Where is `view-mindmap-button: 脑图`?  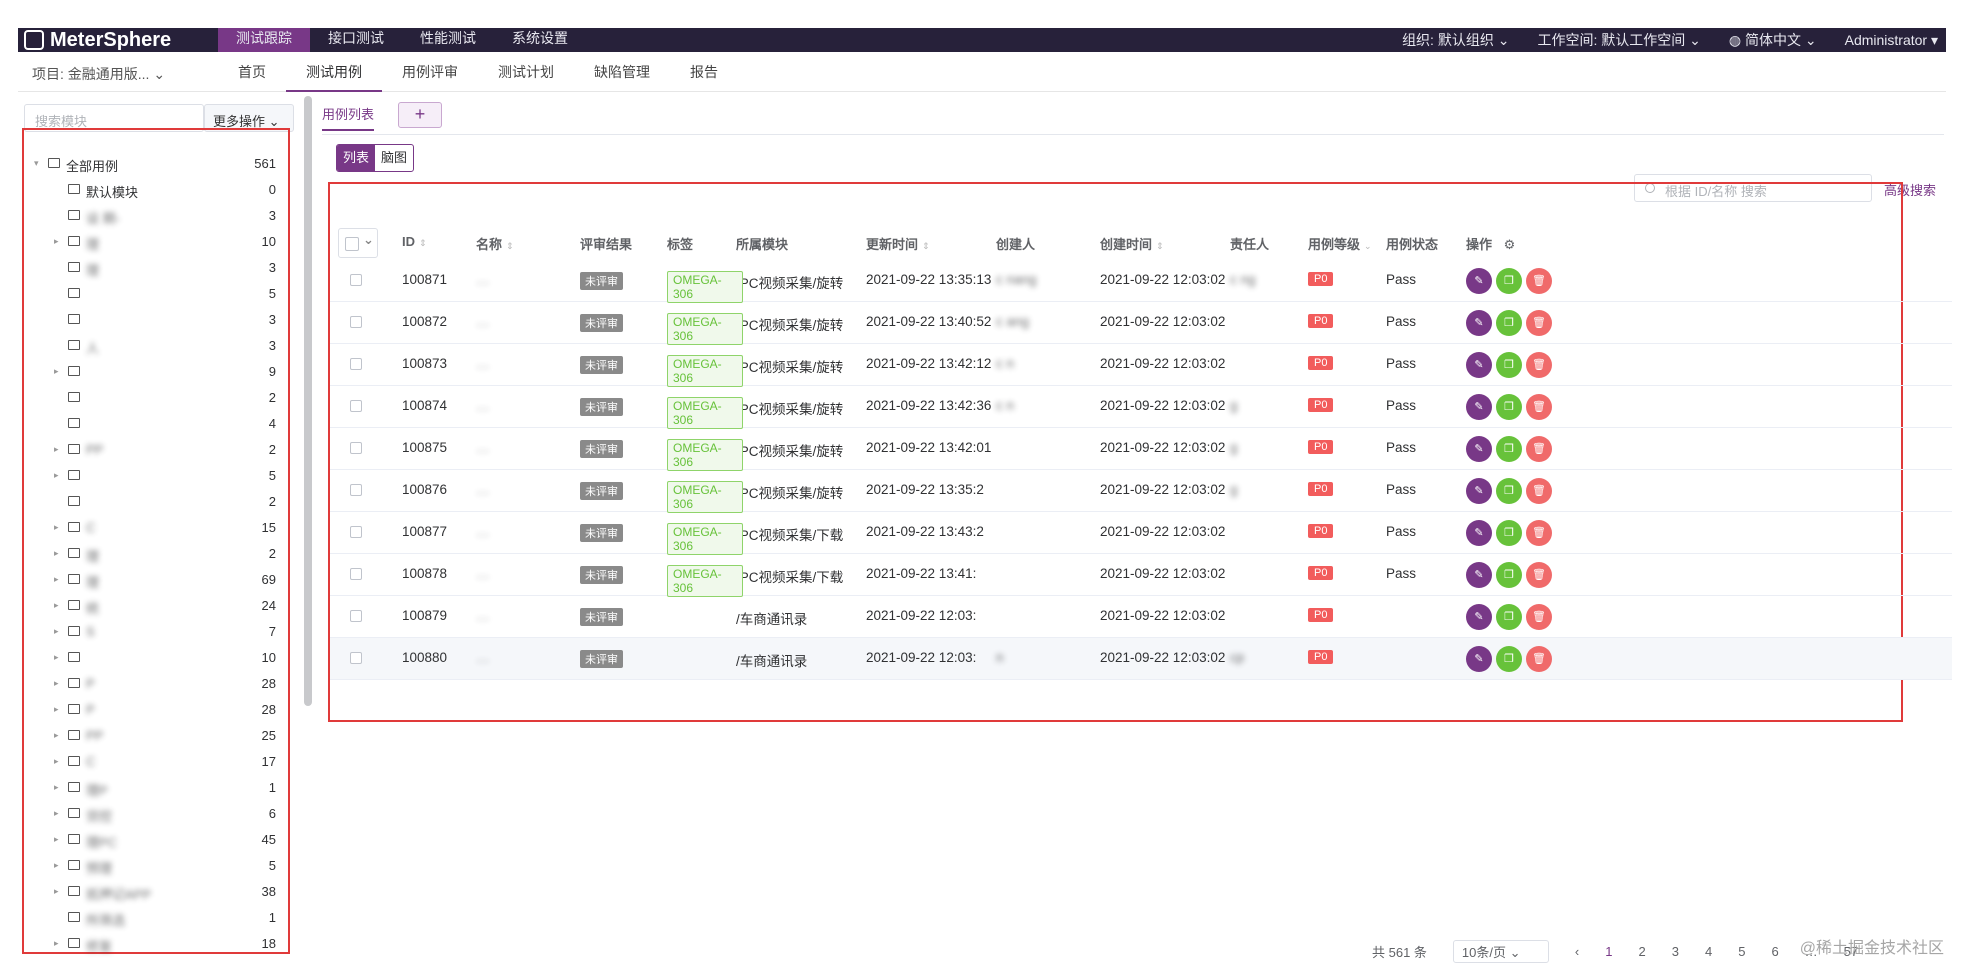
view-mindmap-button: 脑图 is located at coordinates (394, 158).